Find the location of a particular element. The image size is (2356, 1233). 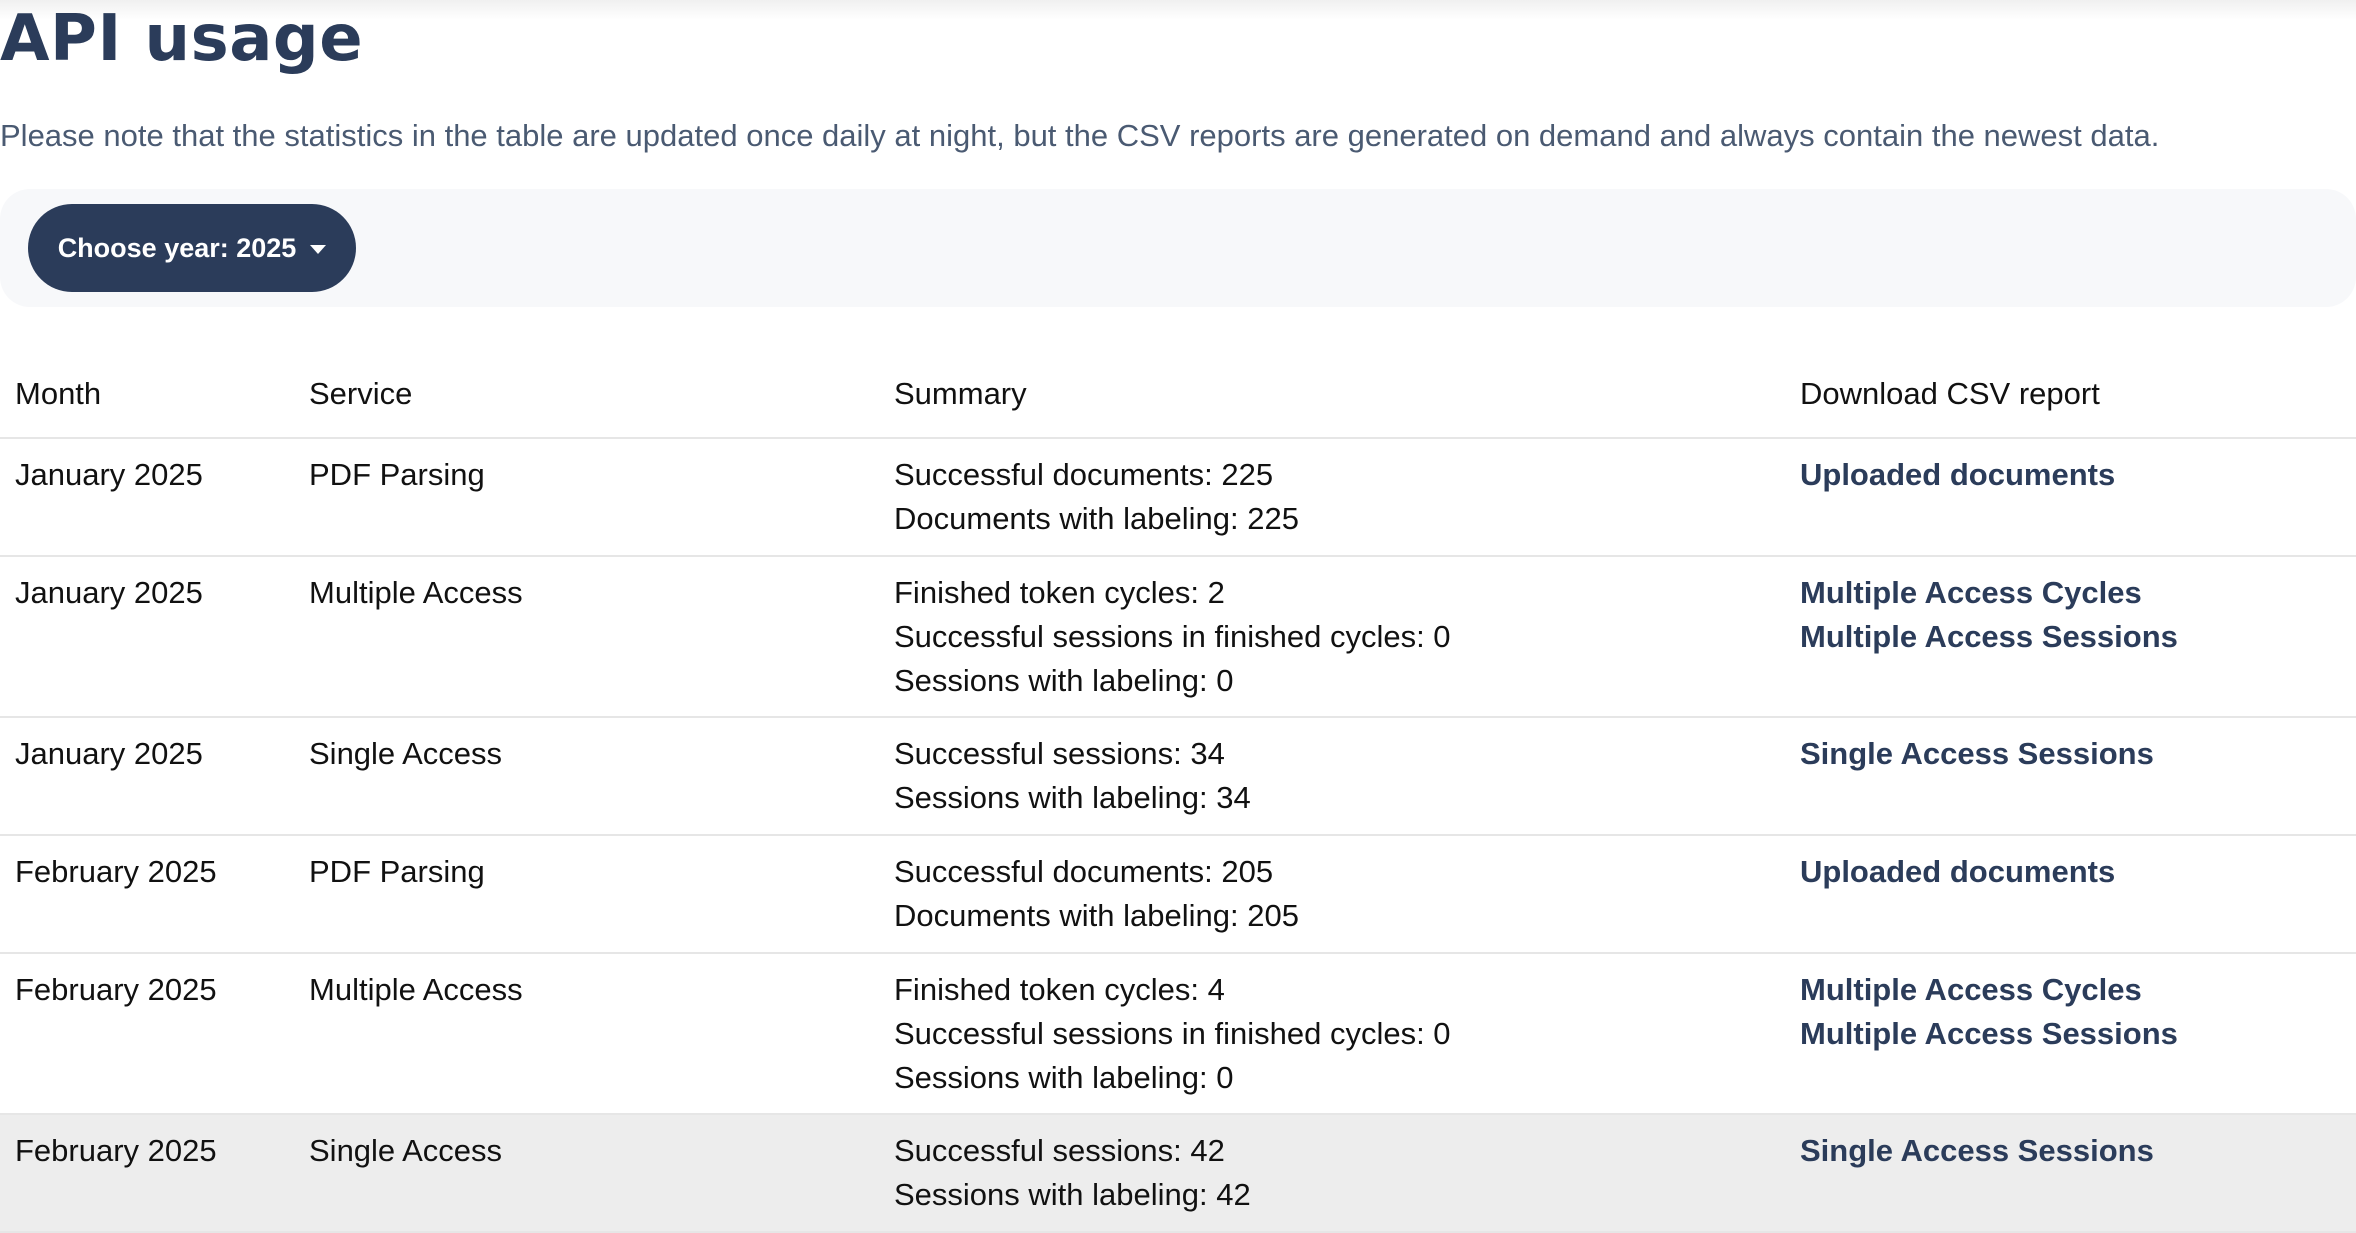

summary-line: Sessions with labeling: 34 is located at coordinates (1072, 797).